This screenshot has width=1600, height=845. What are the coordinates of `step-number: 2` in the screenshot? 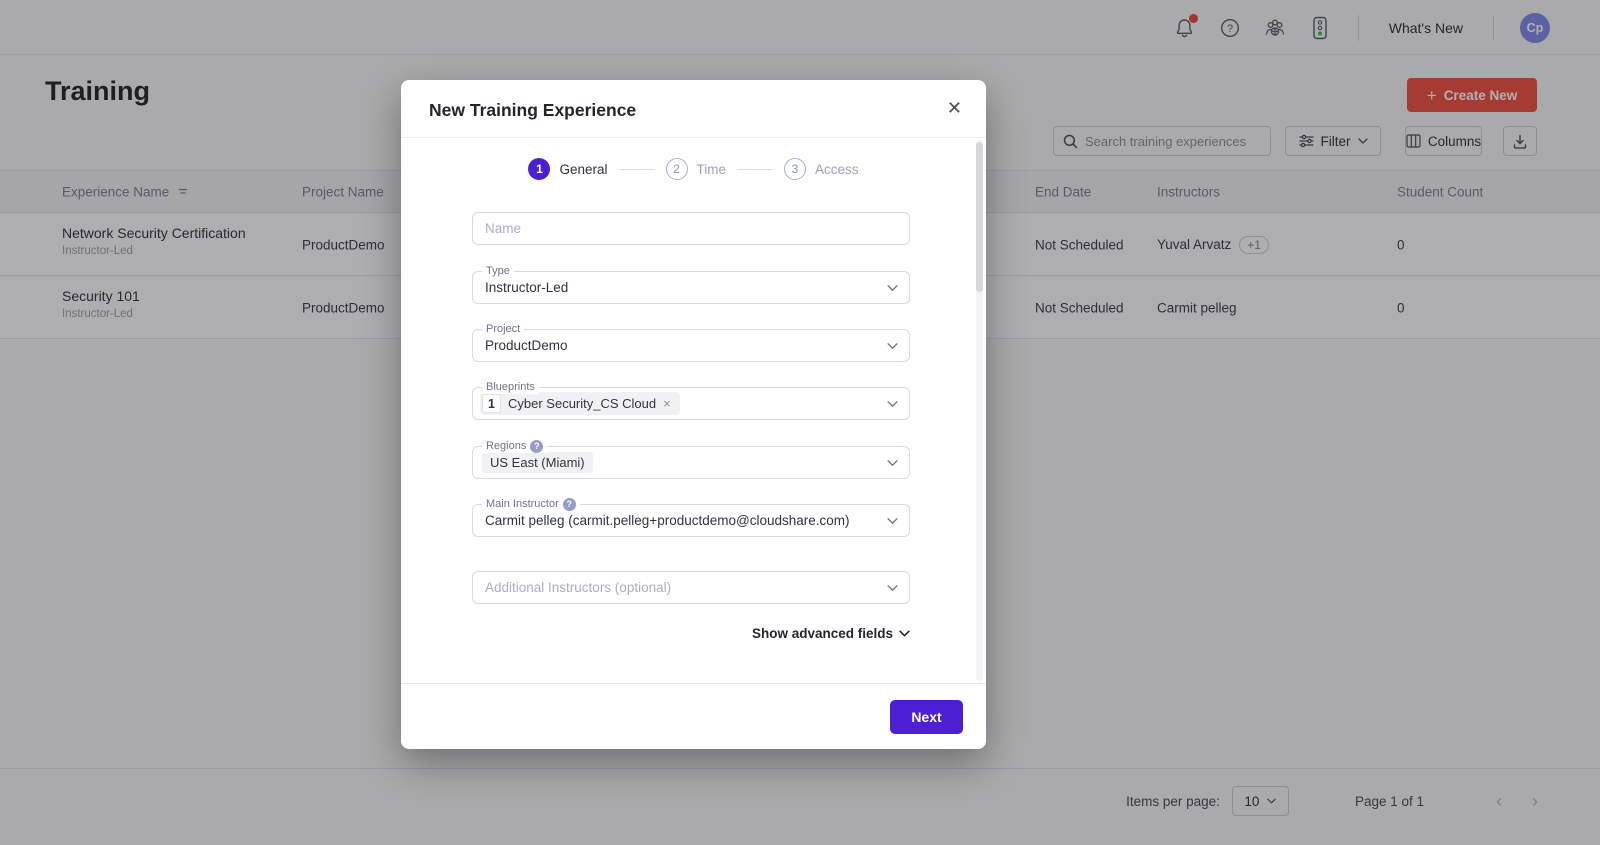 It's located at (676, 169).